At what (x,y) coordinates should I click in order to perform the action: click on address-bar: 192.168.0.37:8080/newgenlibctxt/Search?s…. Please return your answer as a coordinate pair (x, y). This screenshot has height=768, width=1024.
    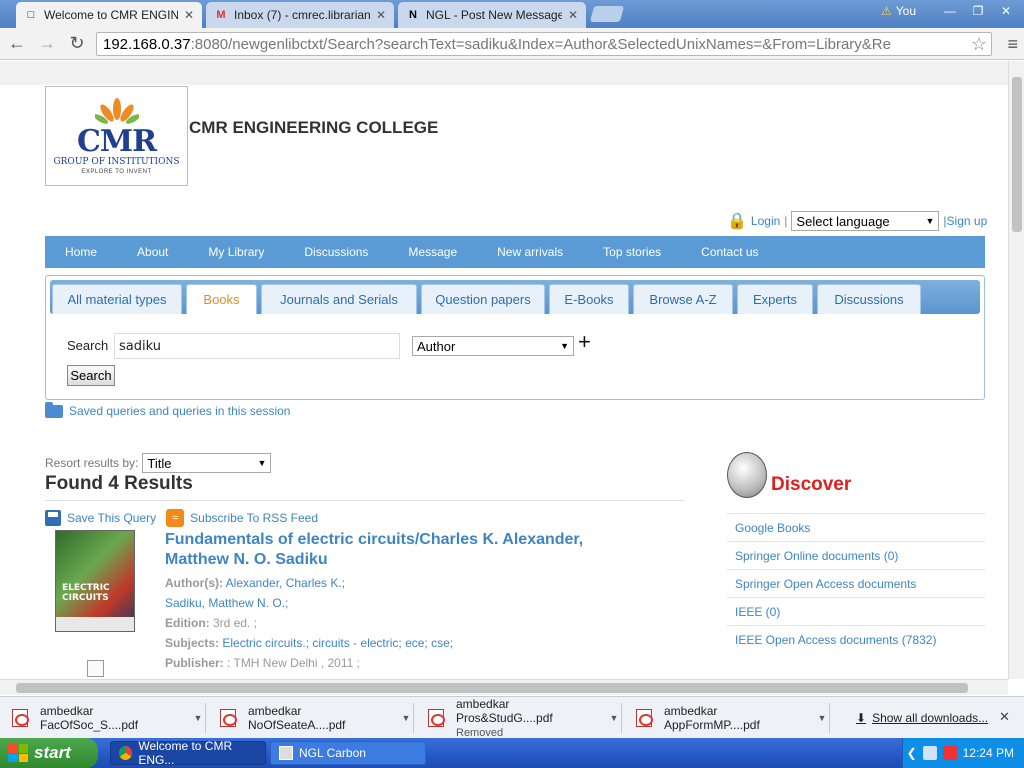
    Looking at the image, I should click on (544, 44).